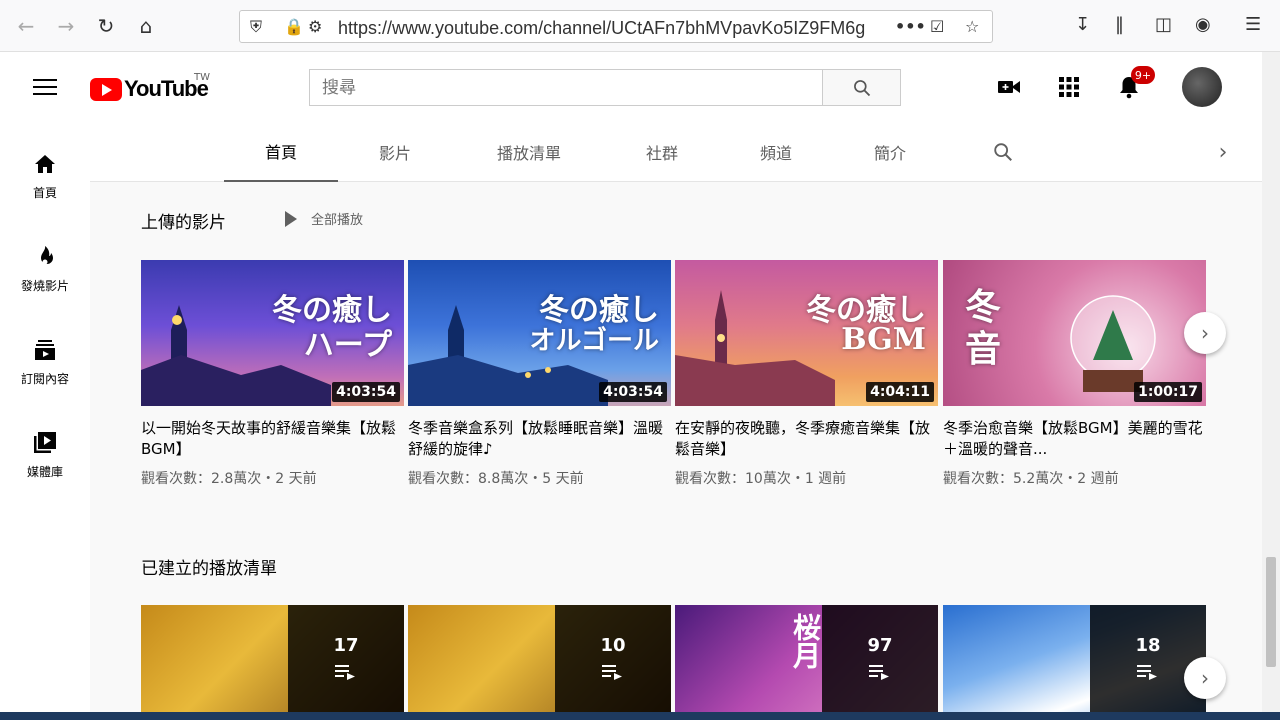 The image size is (1280, 720). I want to click on video-meta: 觀看次數：10萬次・1 週前, so click(761, 479).